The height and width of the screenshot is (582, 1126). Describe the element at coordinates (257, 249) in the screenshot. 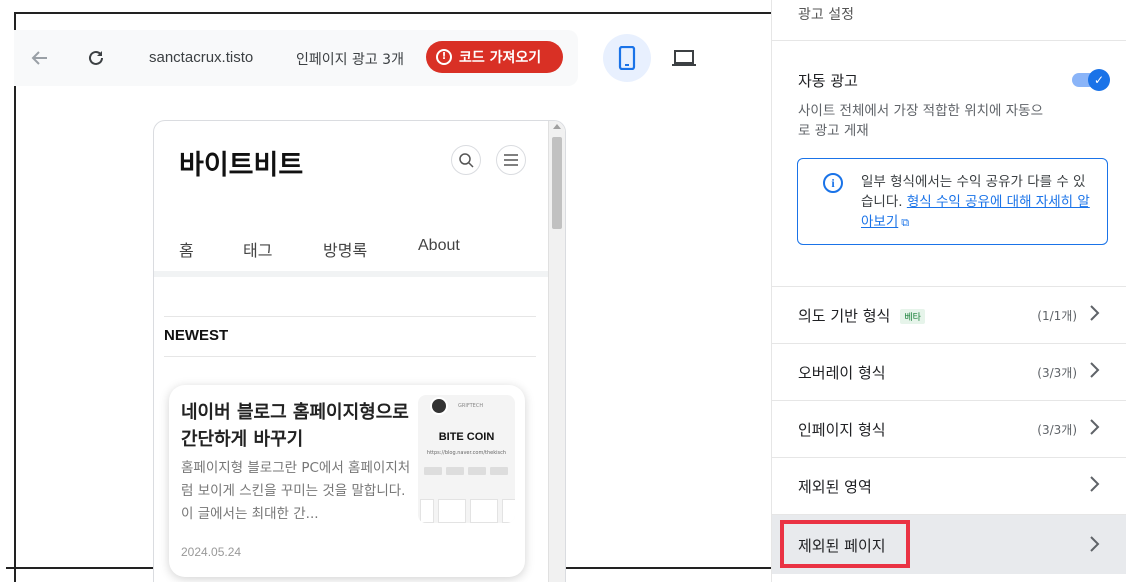

I see `nav-tag: 태그` at that location.